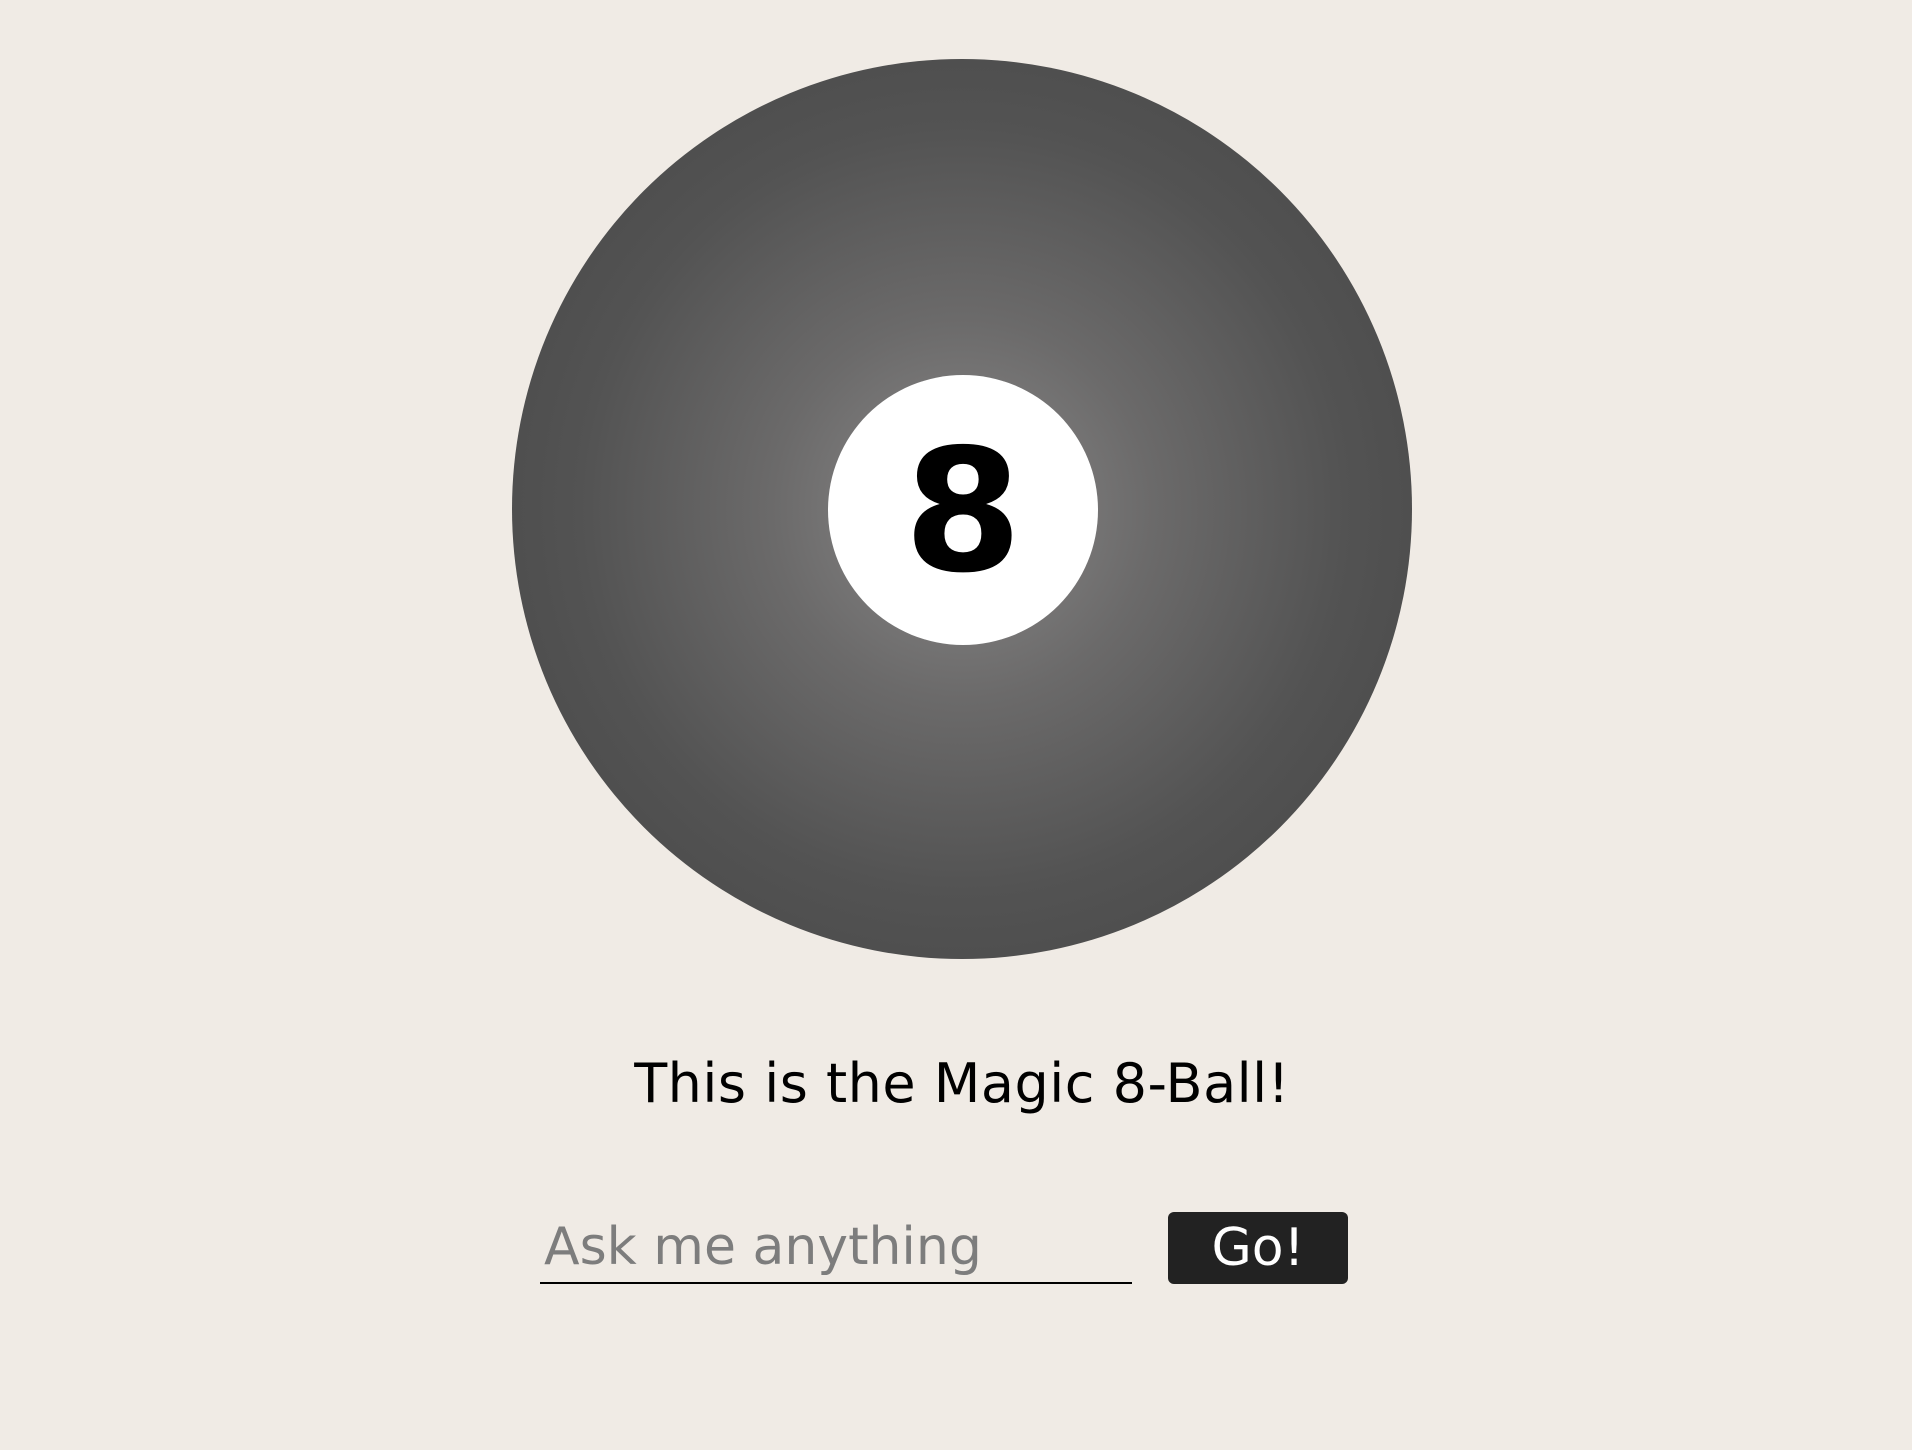 This screenshot has height=1450, width=1912. Describe the element at coordinates (836, 1248) in the screenshot. I see `question-input` at that location.